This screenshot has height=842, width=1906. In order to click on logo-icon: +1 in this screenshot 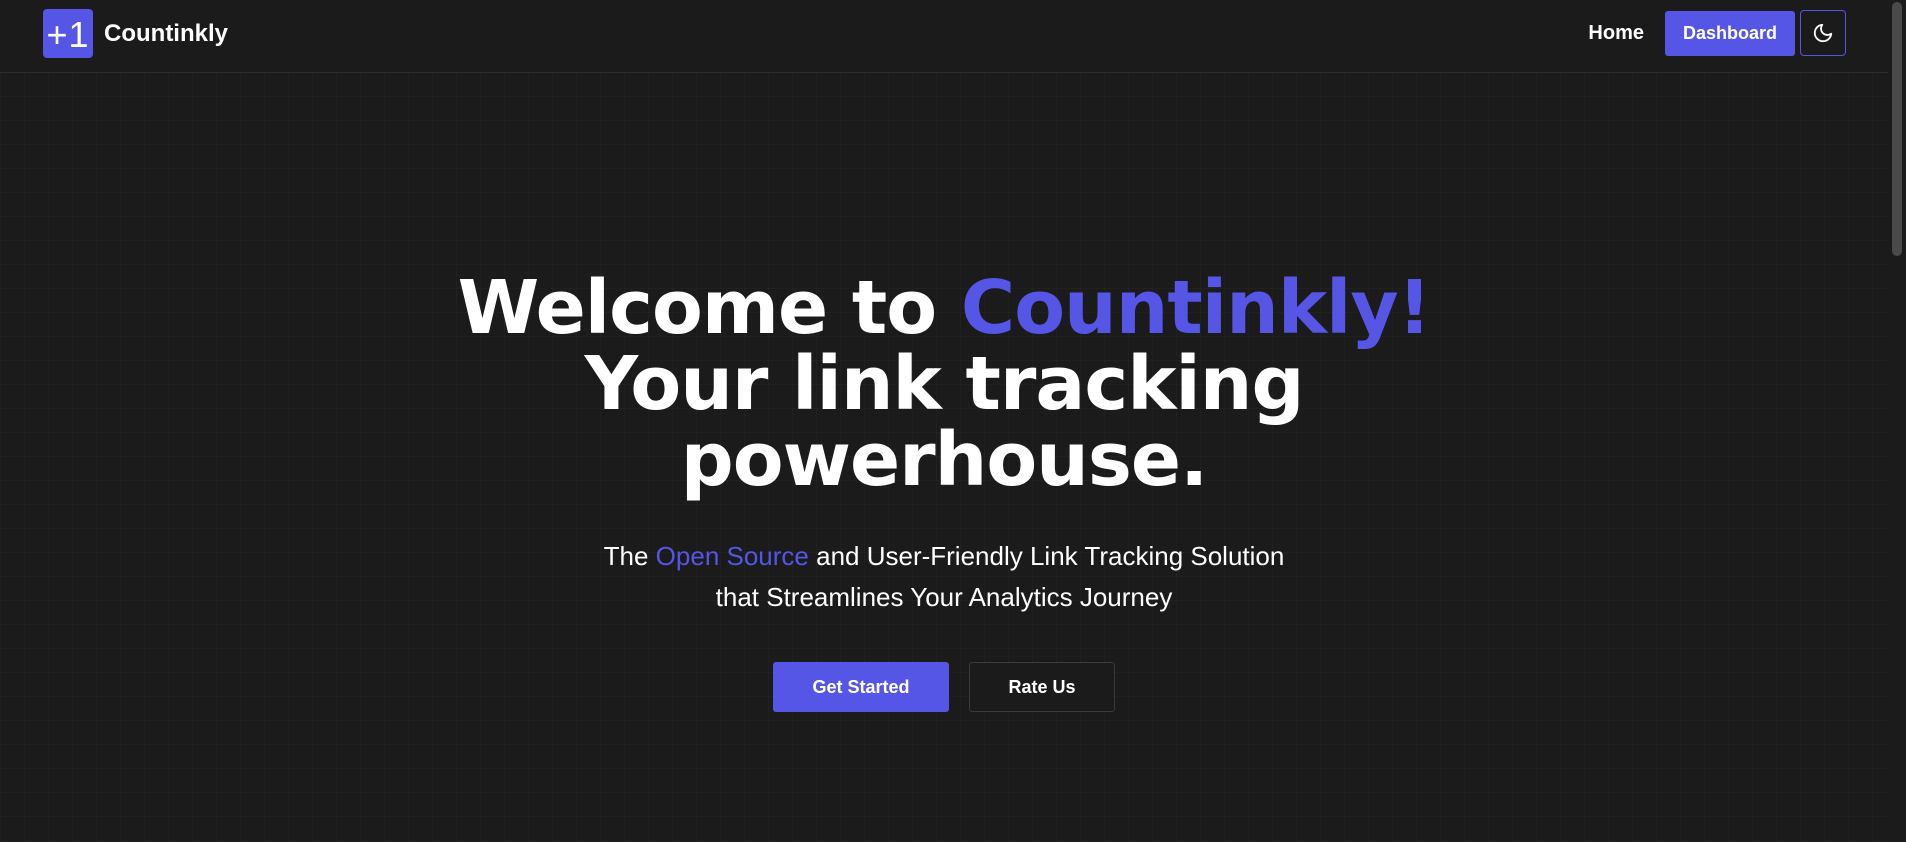, I will do `click(68, 33)`.